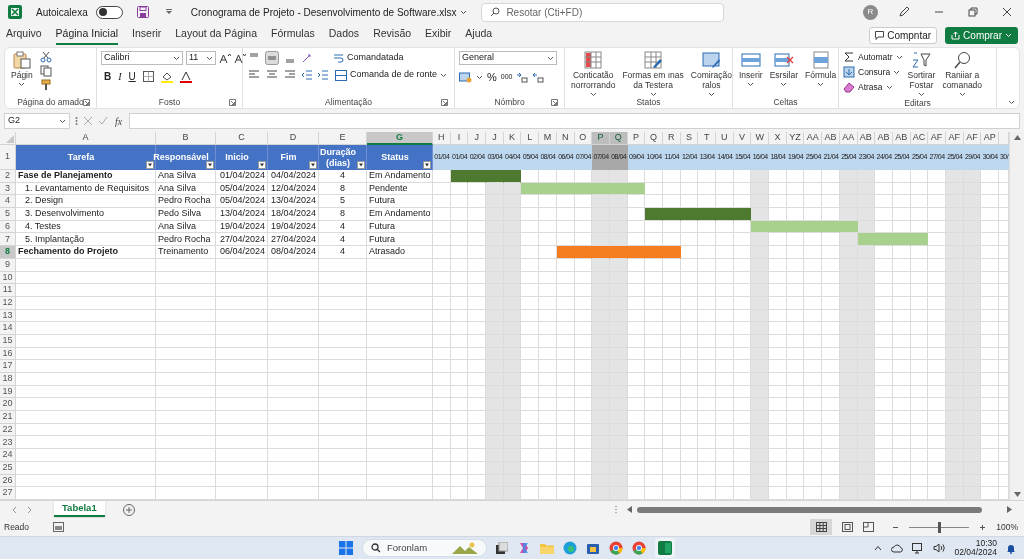 This screenshot has height=559, width=1024. Describe the element at coordinates (8, 240) in the screenshot. I see `row-header: 7` at that location.